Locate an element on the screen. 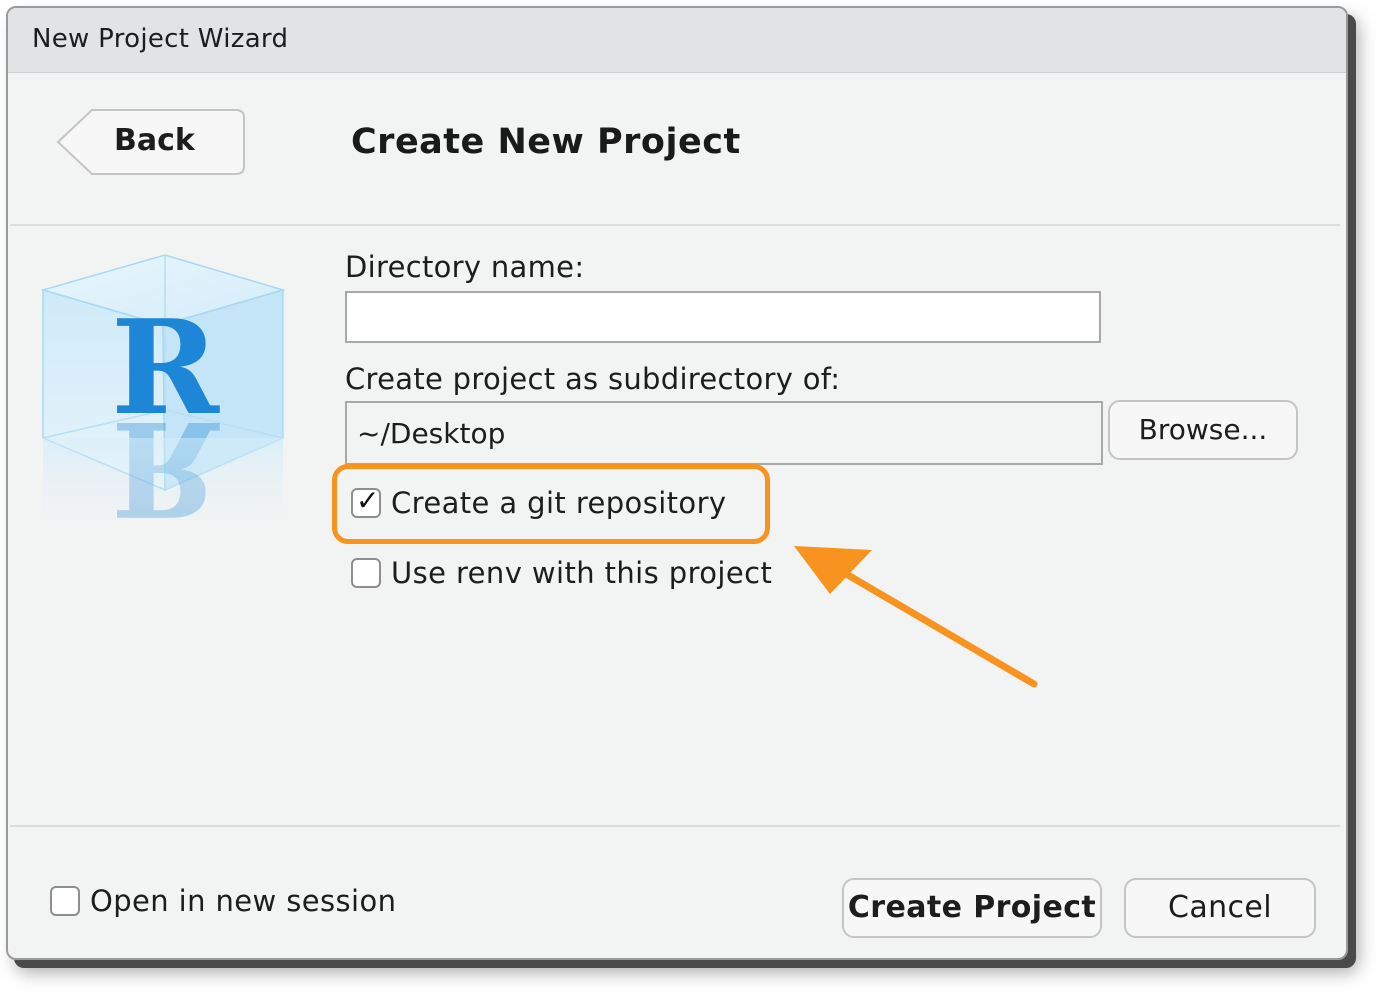 The image size is (1389, 997). back-button-label: Back is located at coordinates (154, 140).